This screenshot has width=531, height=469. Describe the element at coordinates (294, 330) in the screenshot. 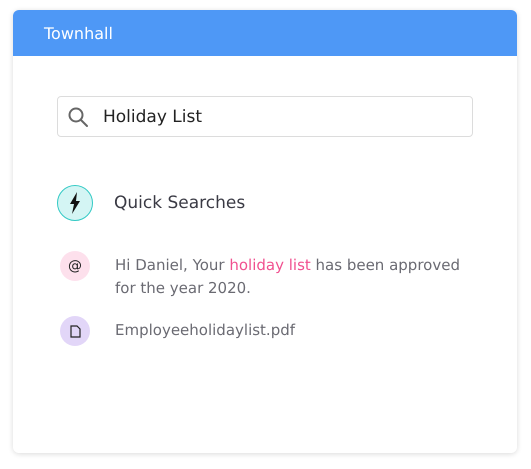

I see `file-name: Employeeholidaylist.pdf` at that location.